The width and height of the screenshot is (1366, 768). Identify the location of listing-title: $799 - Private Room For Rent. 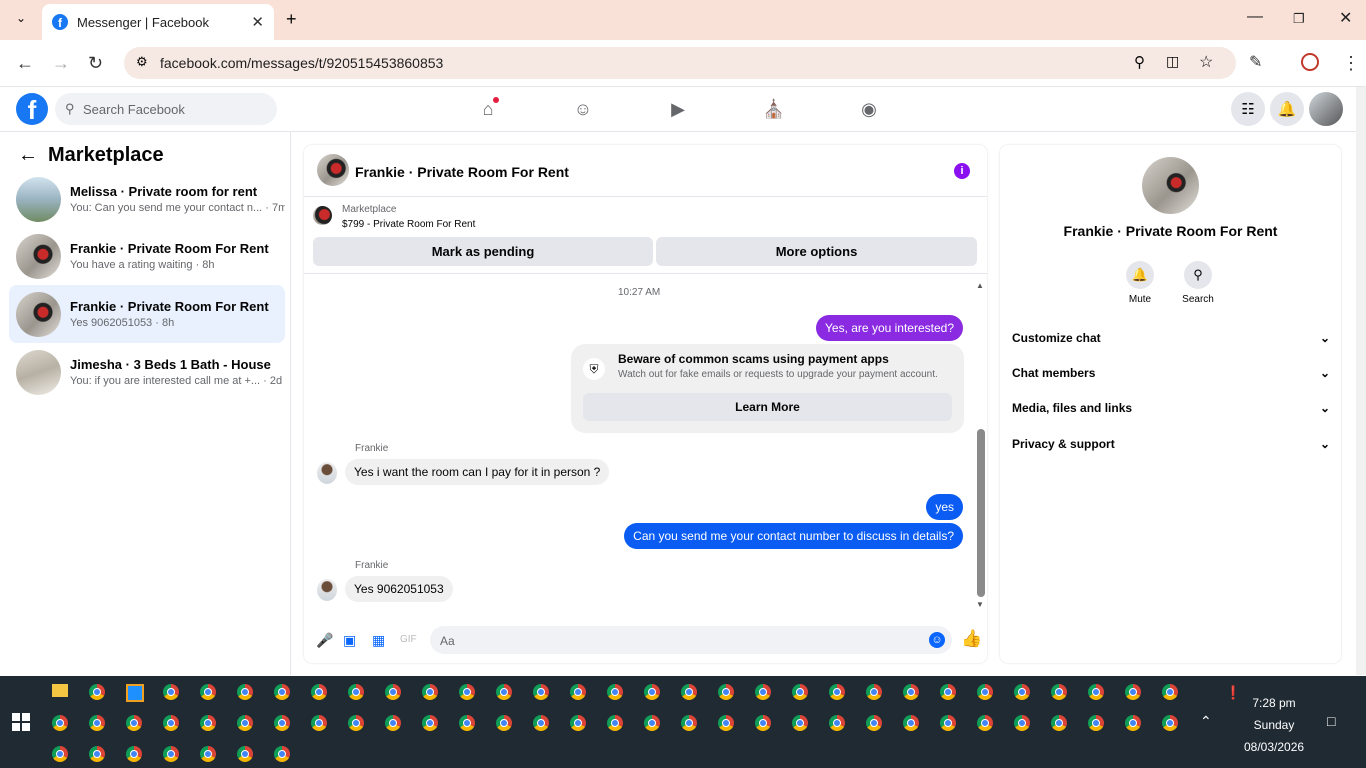
(408, 224).